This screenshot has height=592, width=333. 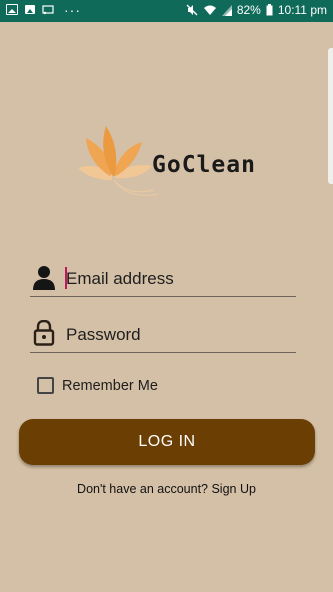 What do you see at coordinates (167, 442) in the screenshot?
I see `login-button: LOG IN` at bounding box center [167, 442].